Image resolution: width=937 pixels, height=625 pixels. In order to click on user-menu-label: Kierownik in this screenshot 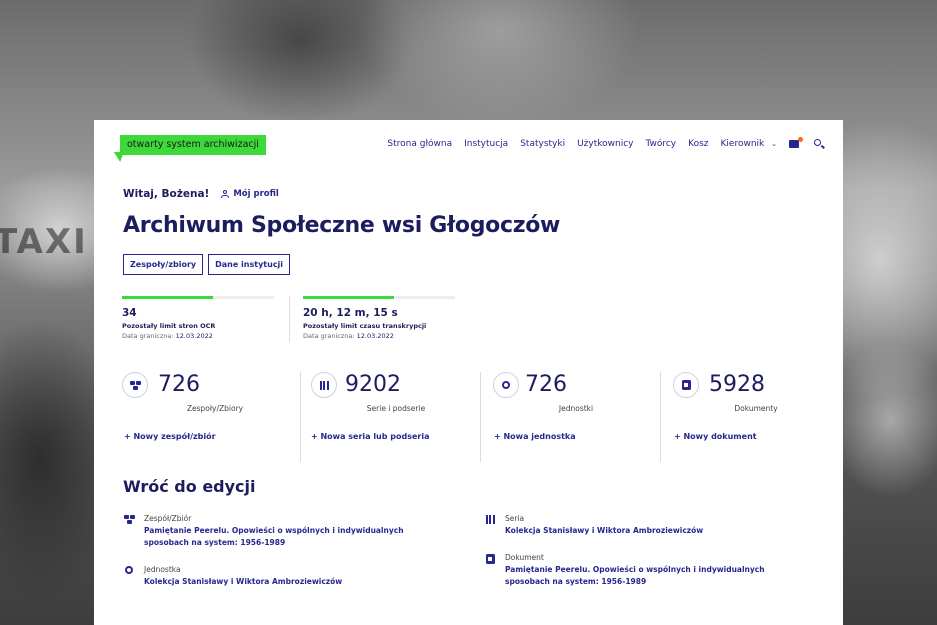, I will do `click(742, 144)`.